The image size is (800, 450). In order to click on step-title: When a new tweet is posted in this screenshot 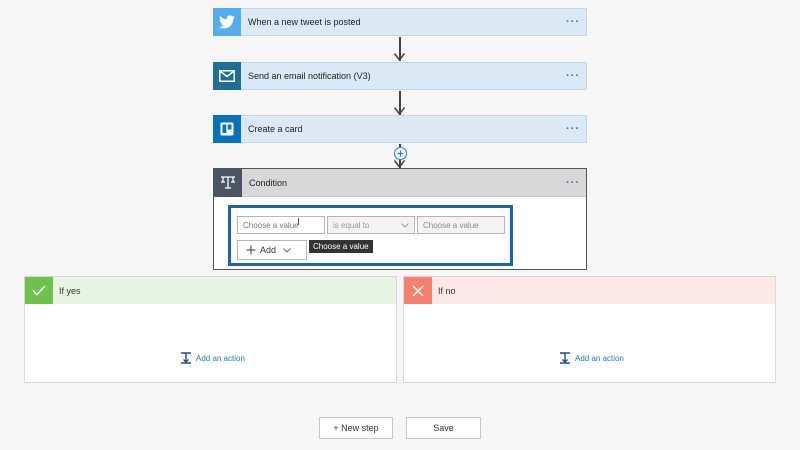, I will do `click(304, 22)`.